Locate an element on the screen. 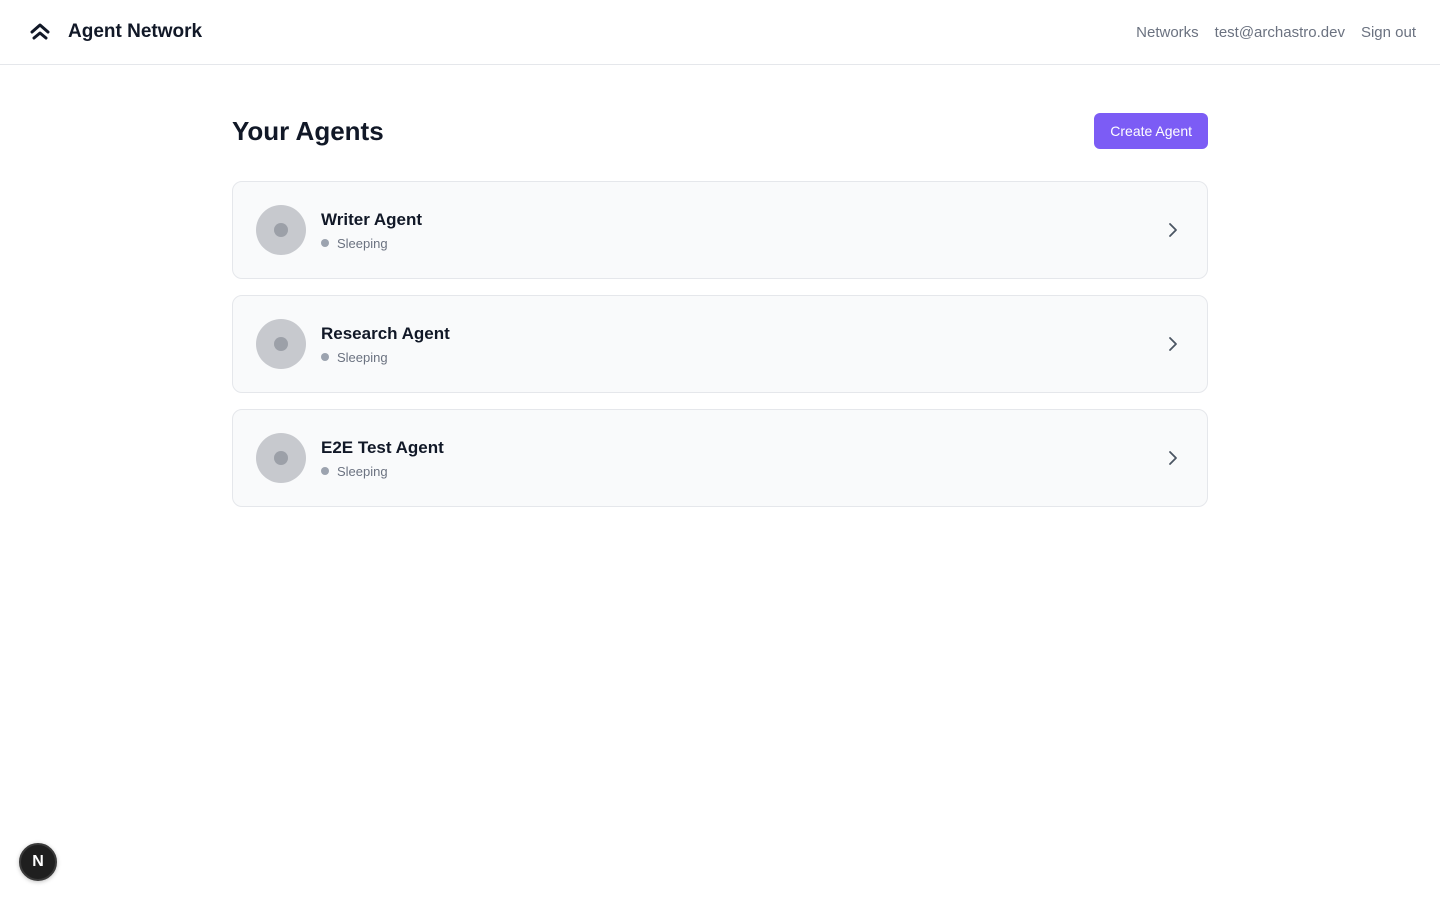 The height and width of the screenshot is (900, 1440). agent-info: Writer Agent Sleeping is located at coordinates (371, 230).